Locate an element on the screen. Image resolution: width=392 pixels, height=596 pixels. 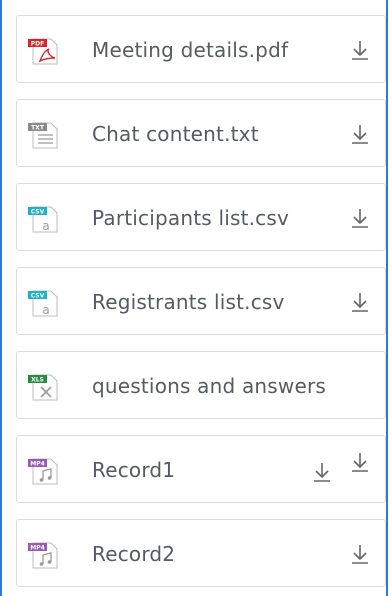
file-name: Registrants list.csv is located at coordinates (188, 302).